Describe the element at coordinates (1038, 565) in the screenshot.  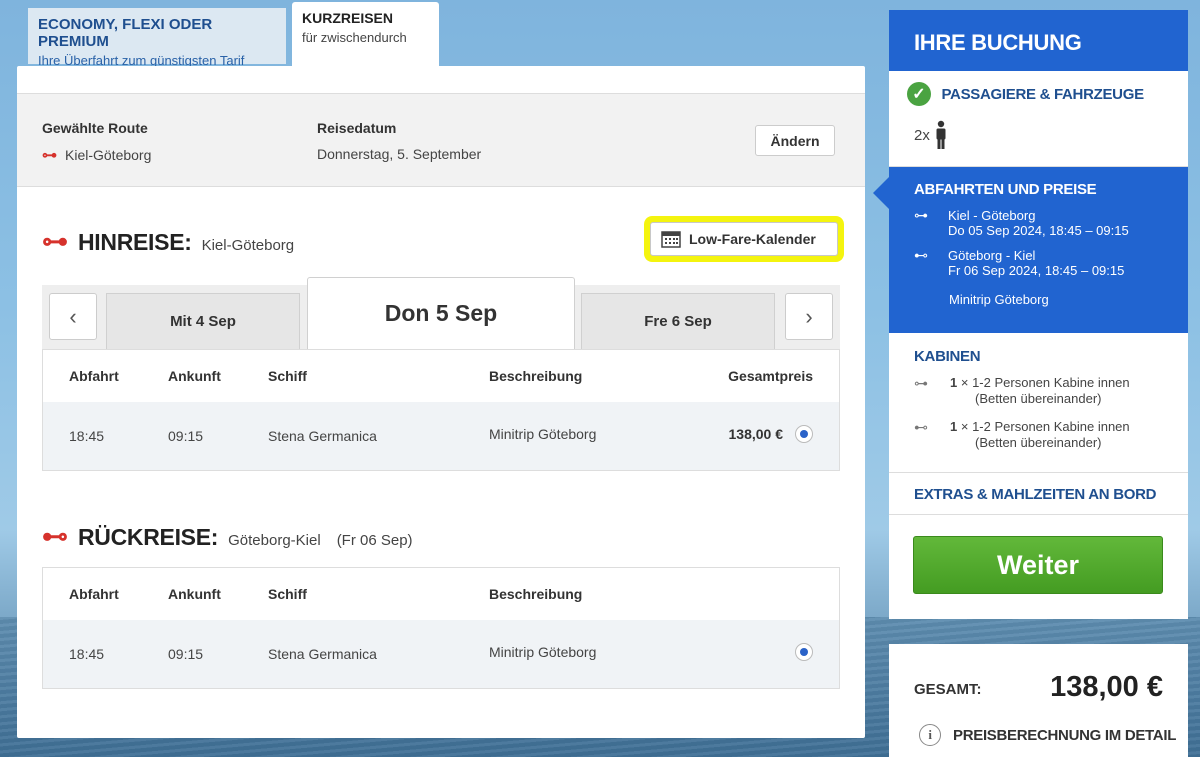
I see `continue-button: Weiter` at that location.